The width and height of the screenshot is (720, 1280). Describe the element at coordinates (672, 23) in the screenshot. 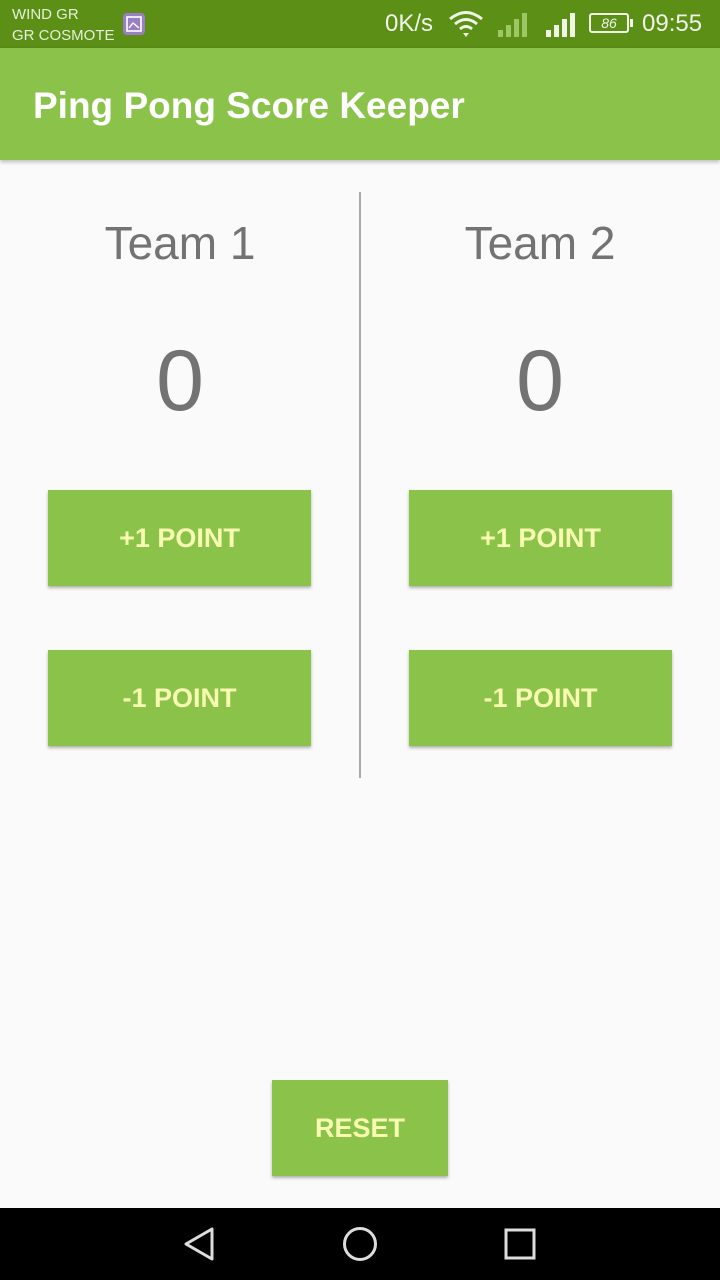

I see `clock: 09:55` at that location.